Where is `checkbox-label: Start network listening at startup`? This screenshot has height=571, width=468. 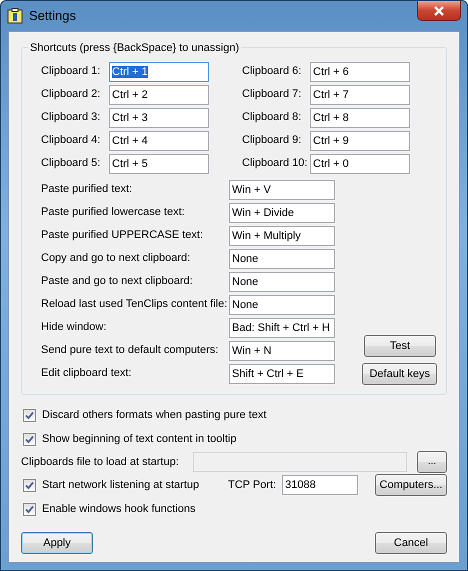
checkbox-label: Start network listening at startup is located at coordinates (121, 485).